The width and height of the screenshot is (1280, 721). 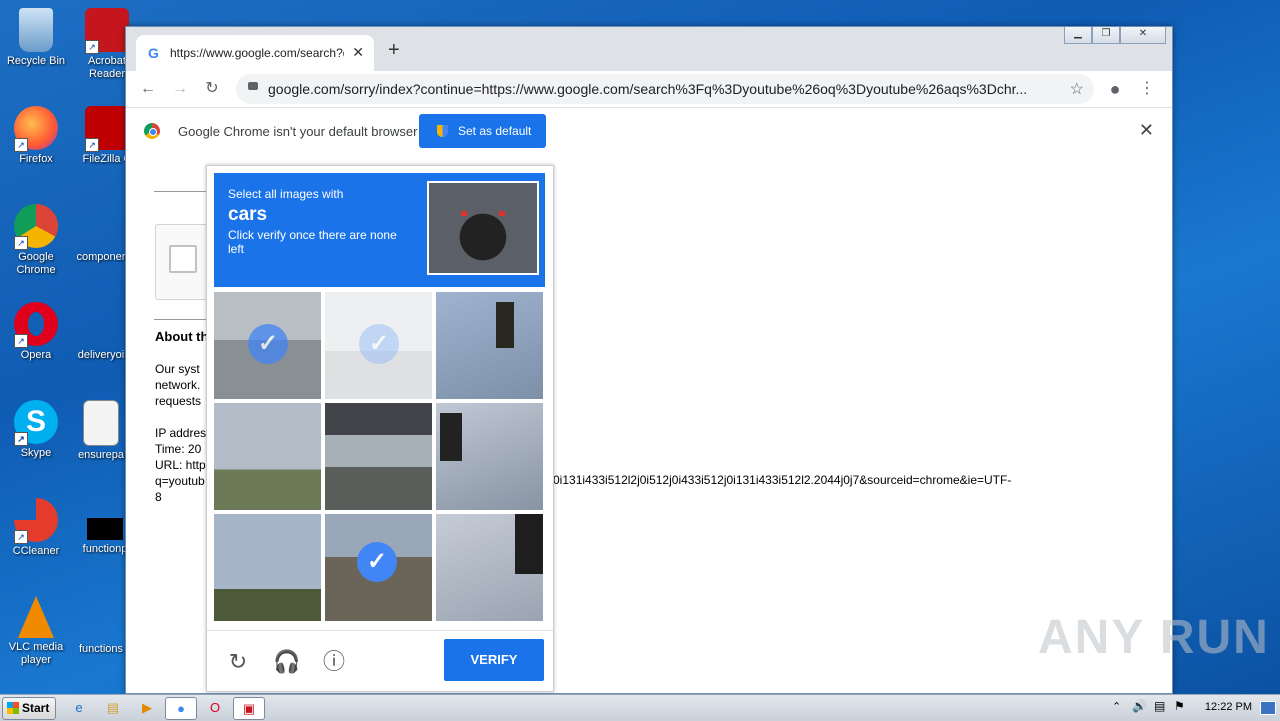 I want to click on tab-close-icon: ✕, so click(x=358, y=52).